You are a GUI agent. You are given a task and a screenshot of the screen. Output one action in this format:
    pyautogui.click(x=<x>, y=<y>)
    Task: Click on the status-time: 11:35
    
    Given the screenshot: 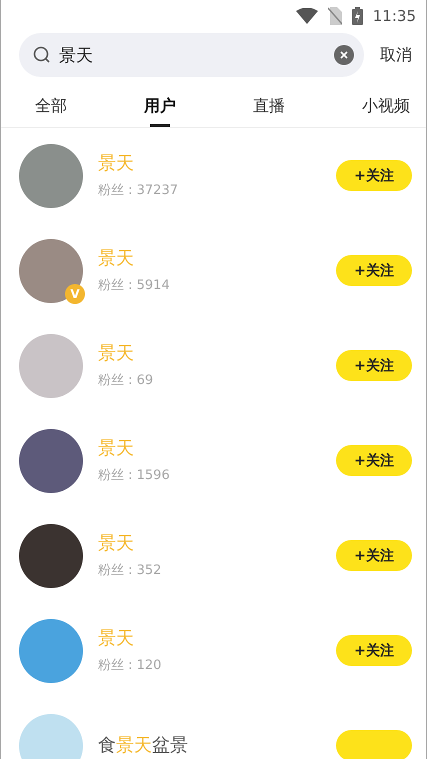 What is the action you would take?
    pyautogui.click(x=394, y=15)
    